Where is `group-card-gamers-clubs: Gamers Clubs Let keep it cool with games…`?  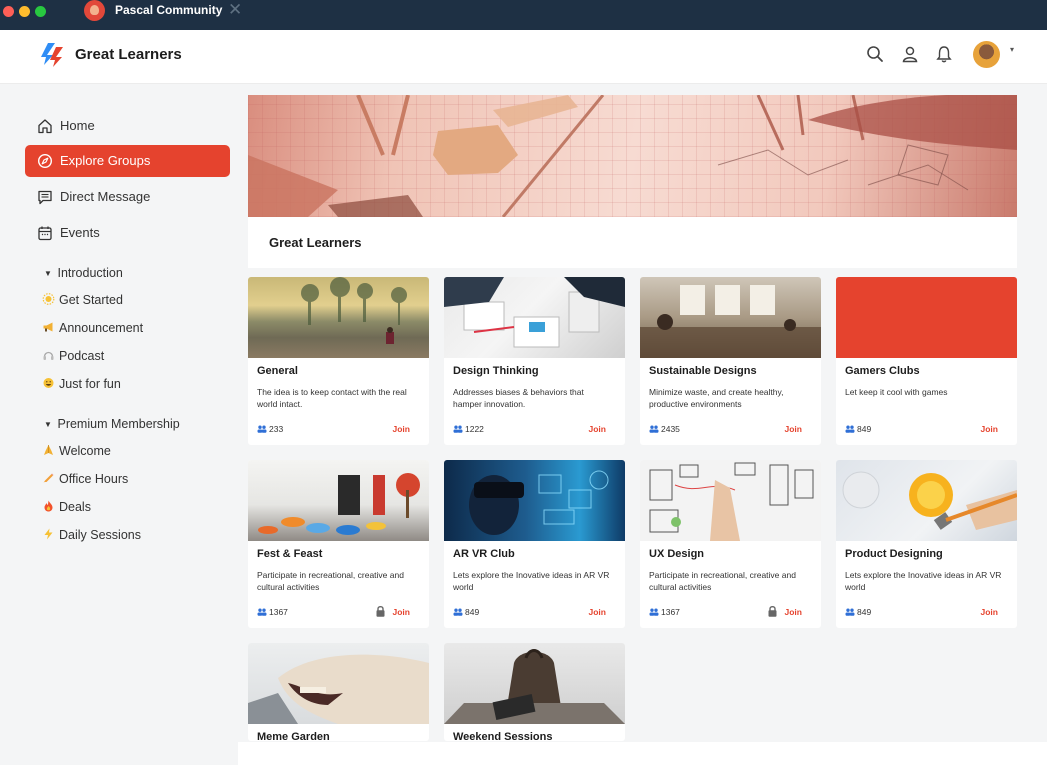
group-card-gamers-clubs: Gamers Clubs Let keep it cool with games… is located at coordinates (926, 361).